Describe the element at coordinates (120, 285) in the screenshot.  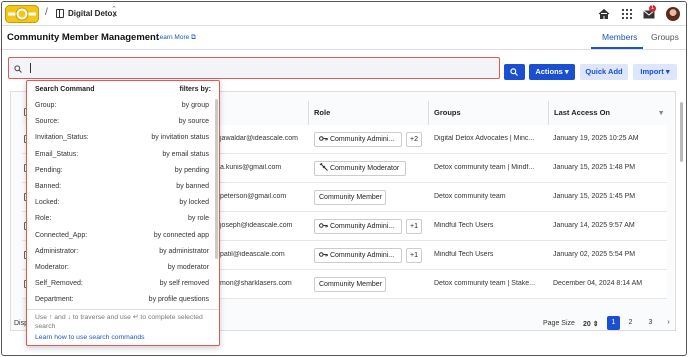
I see `search-command-item: Self_Removed: by self removed` at that location.